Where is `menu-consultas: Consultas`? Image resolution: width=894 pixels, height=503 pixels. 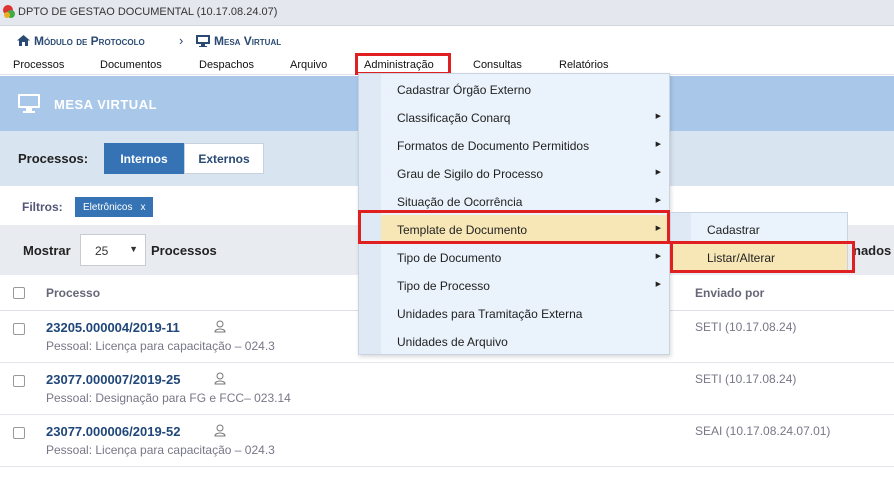 menu-consultas: Consultas is located at coordinates (497, 65).